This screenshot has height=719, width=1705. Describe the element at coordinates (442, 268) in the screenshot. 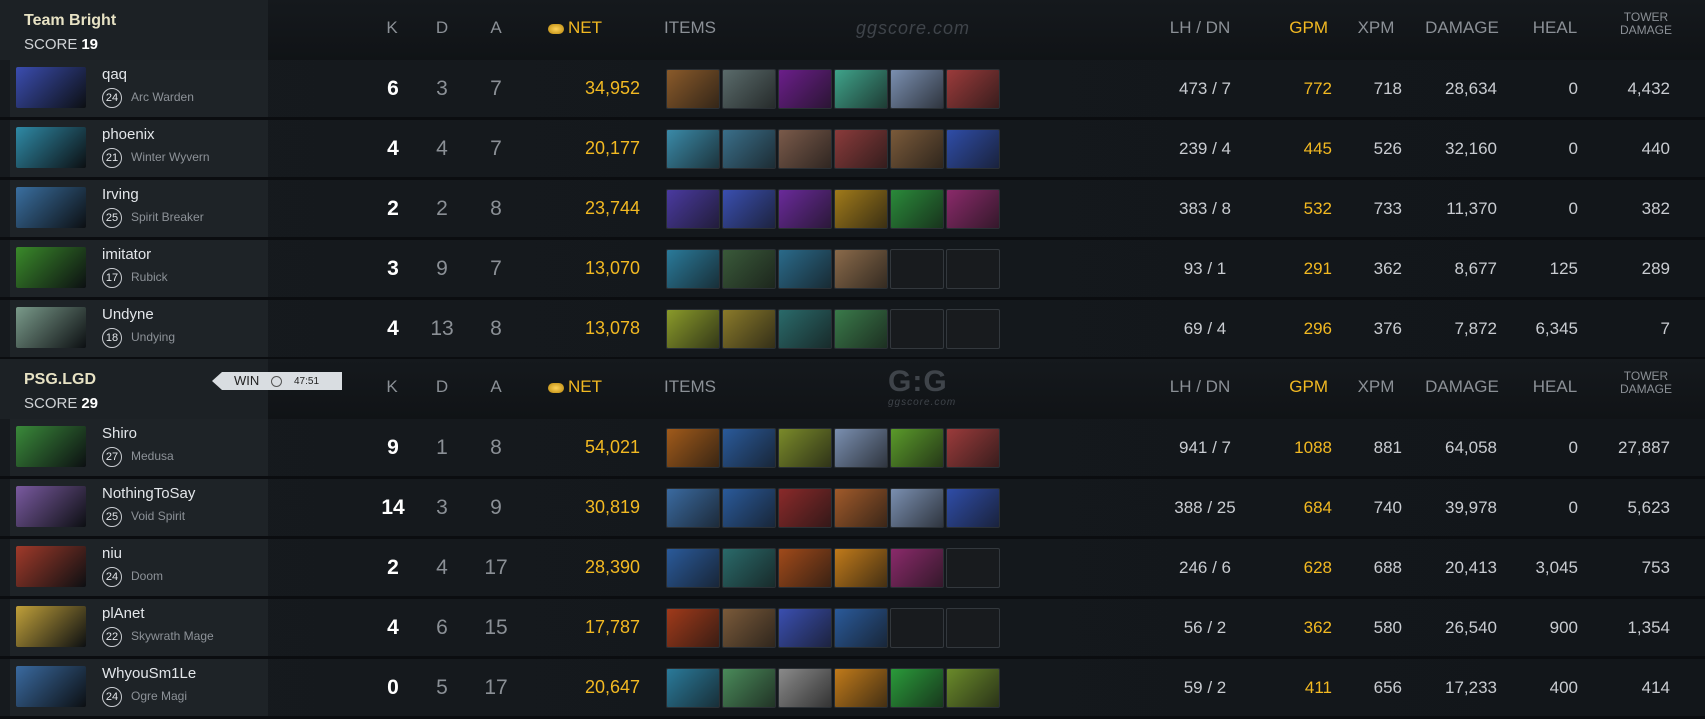

I see `deaths: 9` at that location.